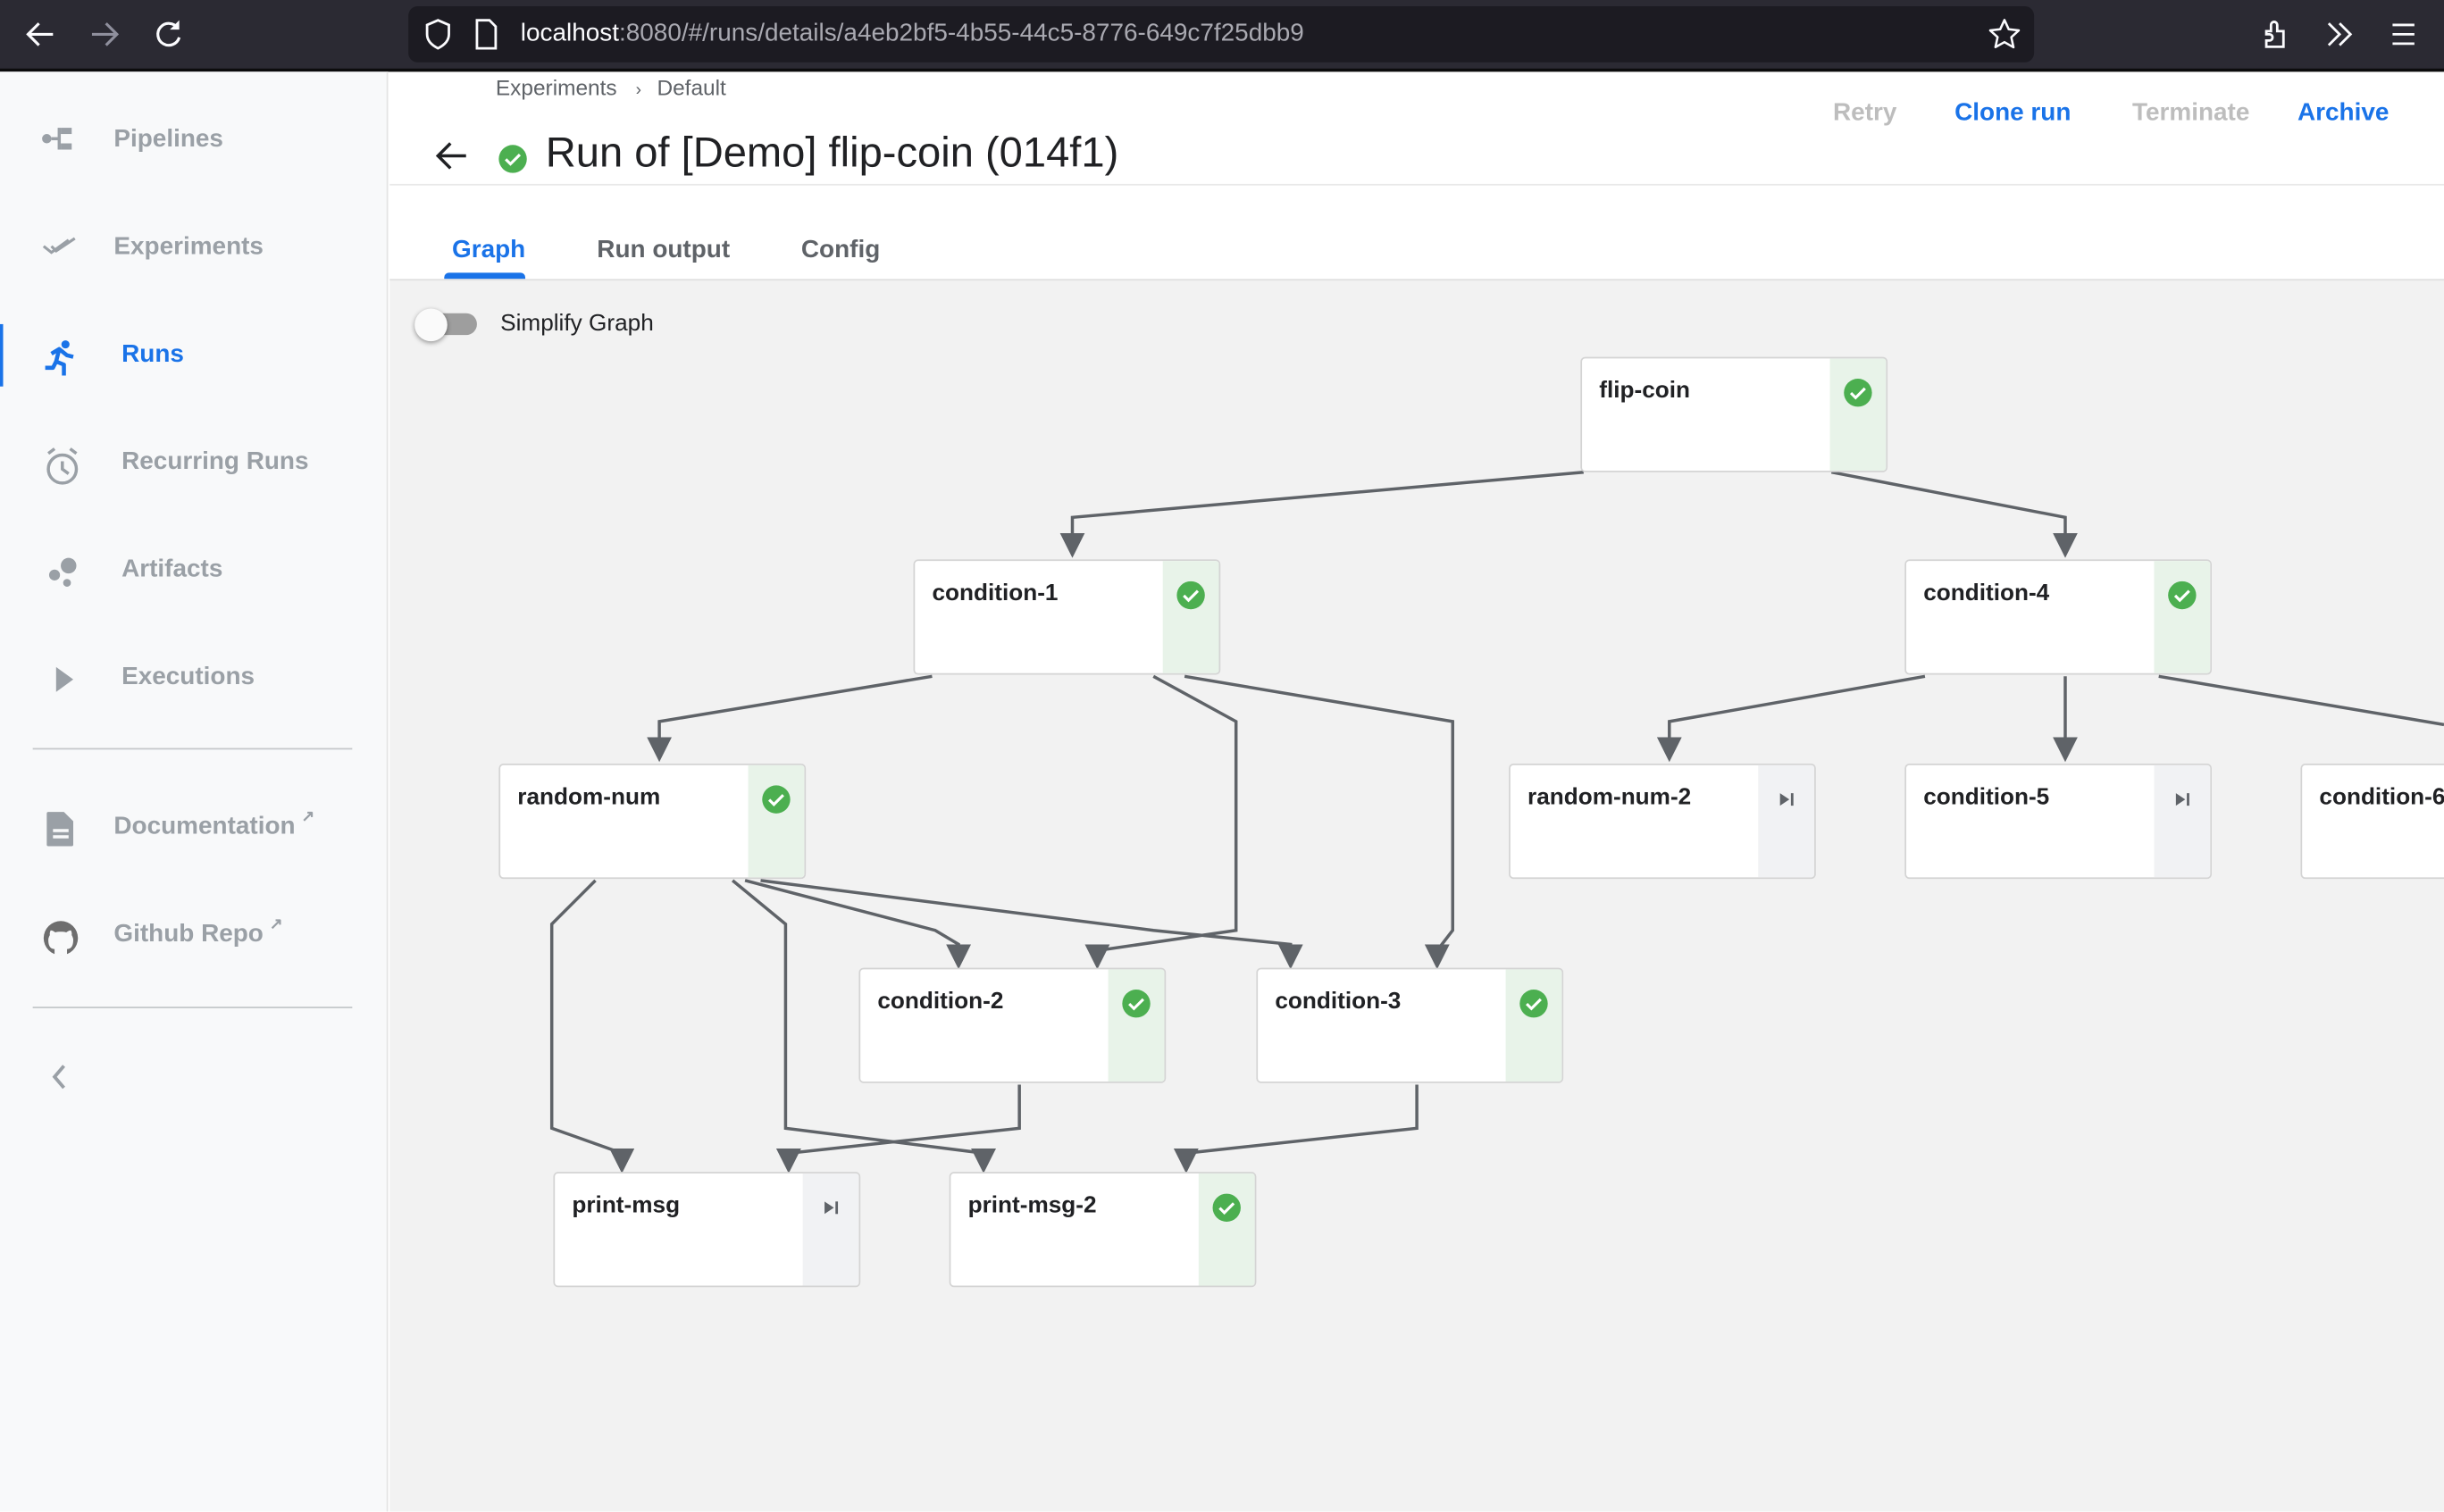 This screenshot has width=2444, height=1512. I want to click on node-condition-2: condition-2, so click(1012, 1025).